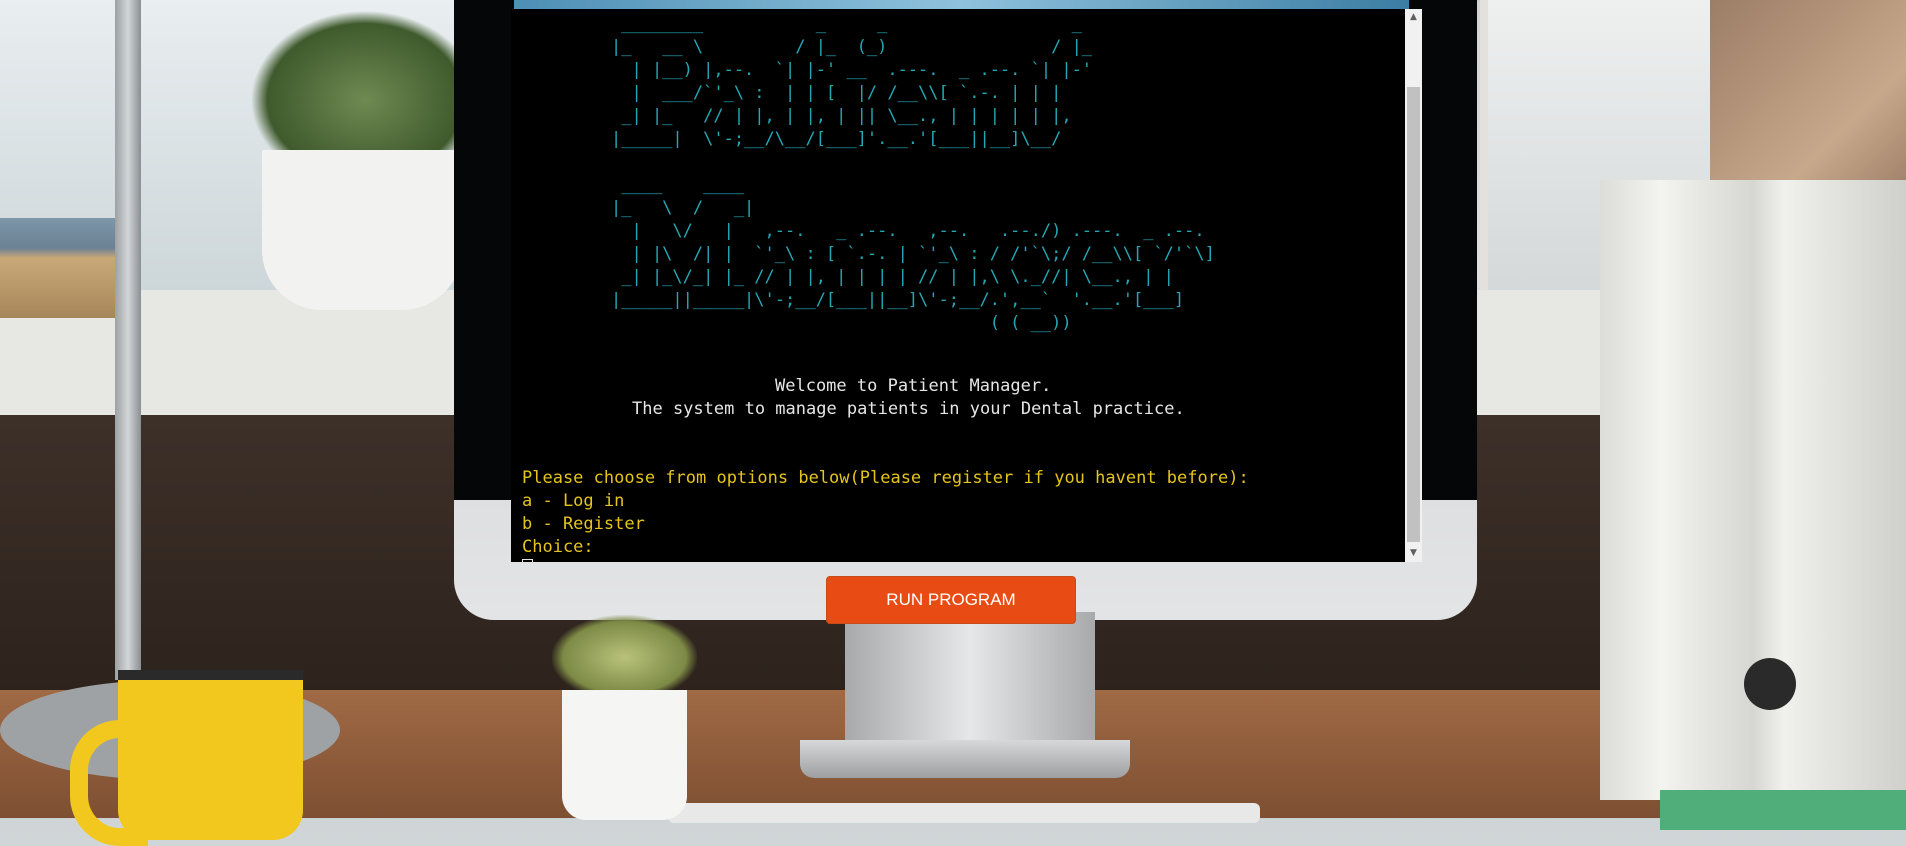 The height and width of the screenshot is (846, 1906). Describe the element at coordinates (852, 47) in the screenshot. I see `ascii-title-line: |_ __ \ / |_ (_) / |_` at that location.